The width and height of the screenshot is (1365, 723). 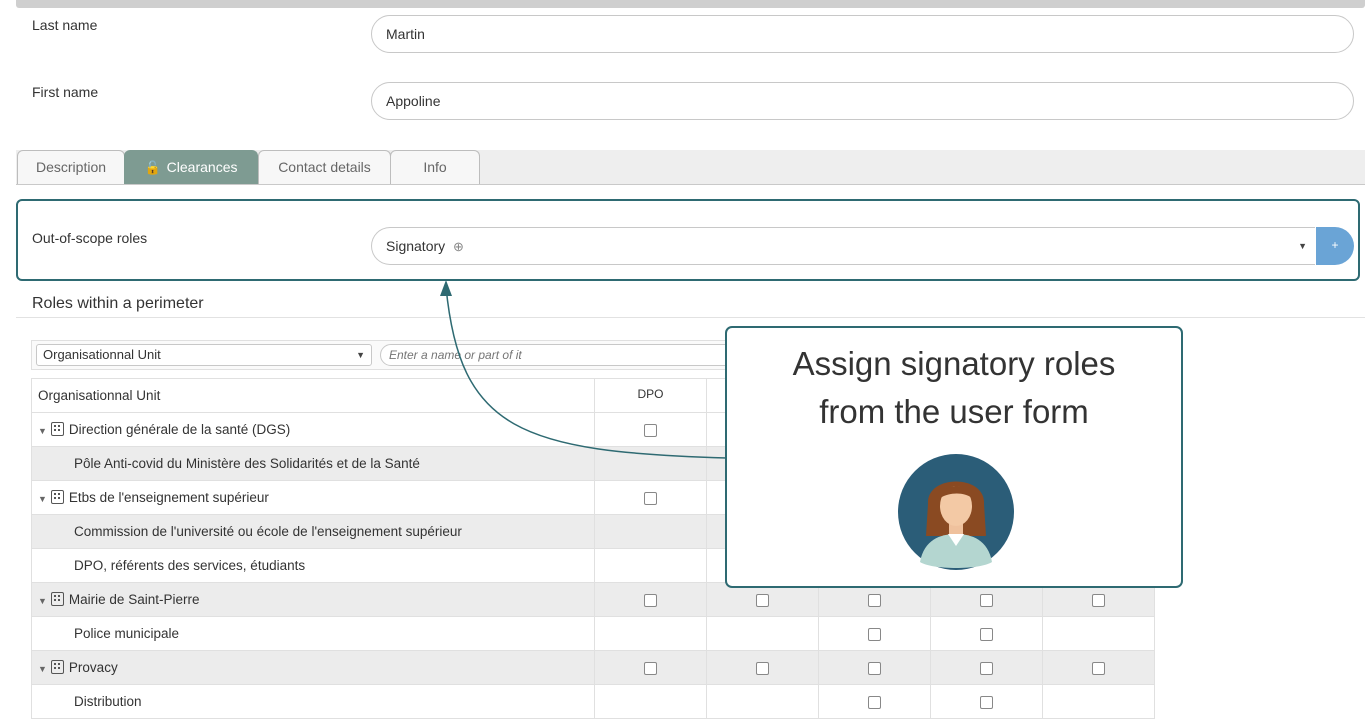 I want to click on woman-avatar-icon, so click(x=956, y=512).